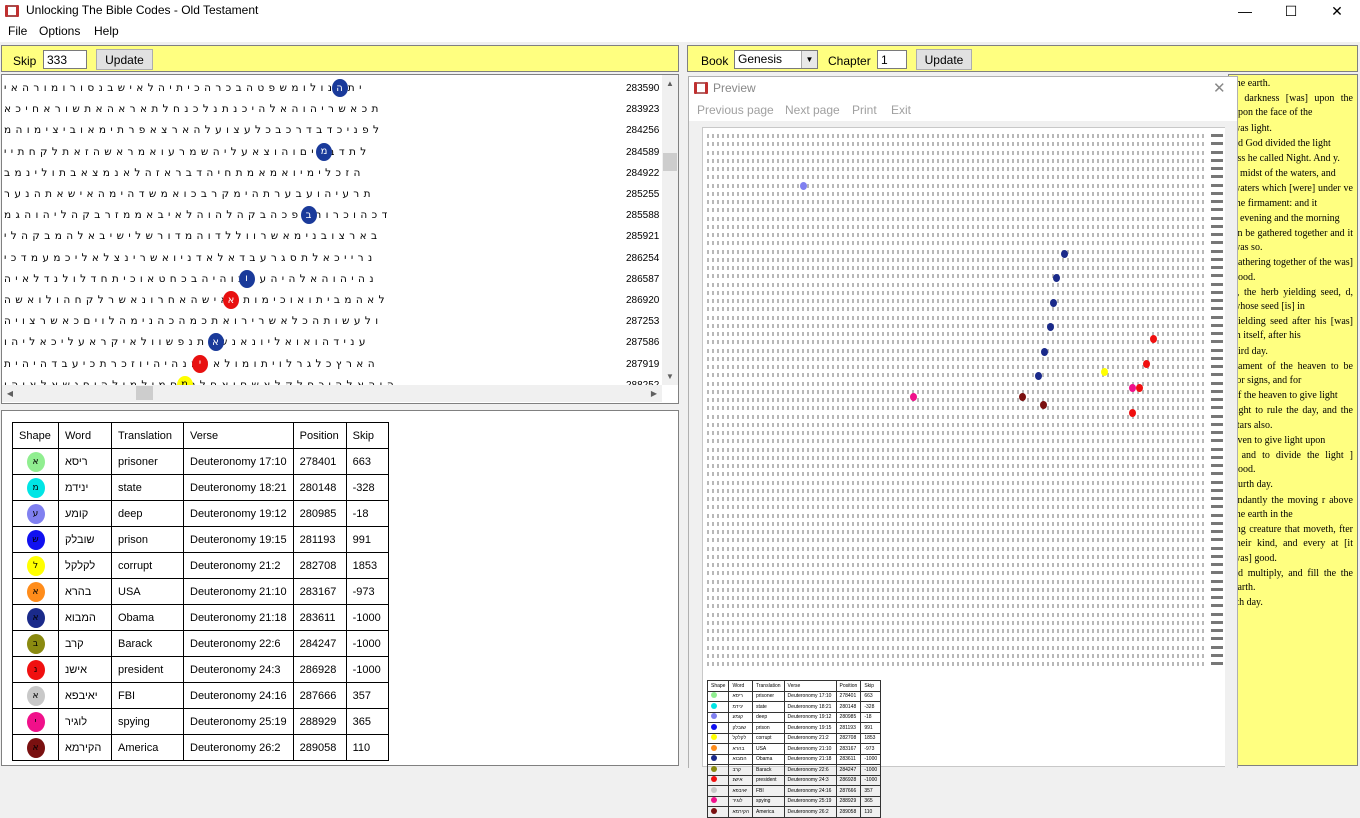  What do you see at coordinates (124, 59) in the screenshot?
I see `skip-update-button: Update` at bounding box center [124, 59].